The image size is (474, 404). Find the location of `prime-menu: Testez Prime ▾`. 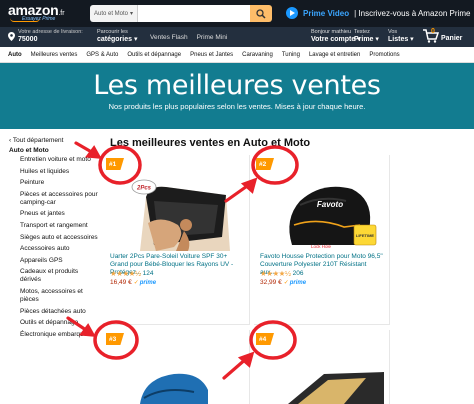

prime-menu: Testez Prime ▾ is located at coordinates (366, 36).